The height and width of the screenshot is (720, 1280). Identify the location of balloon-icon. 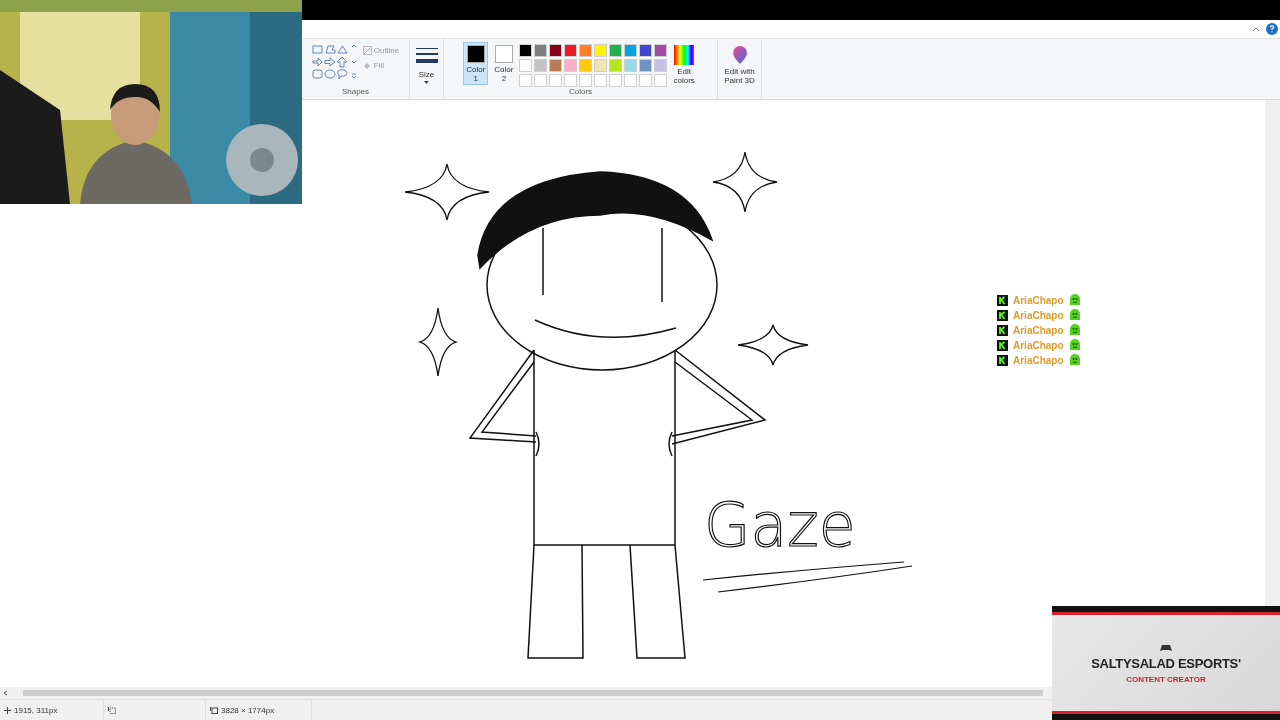
(739, 55).